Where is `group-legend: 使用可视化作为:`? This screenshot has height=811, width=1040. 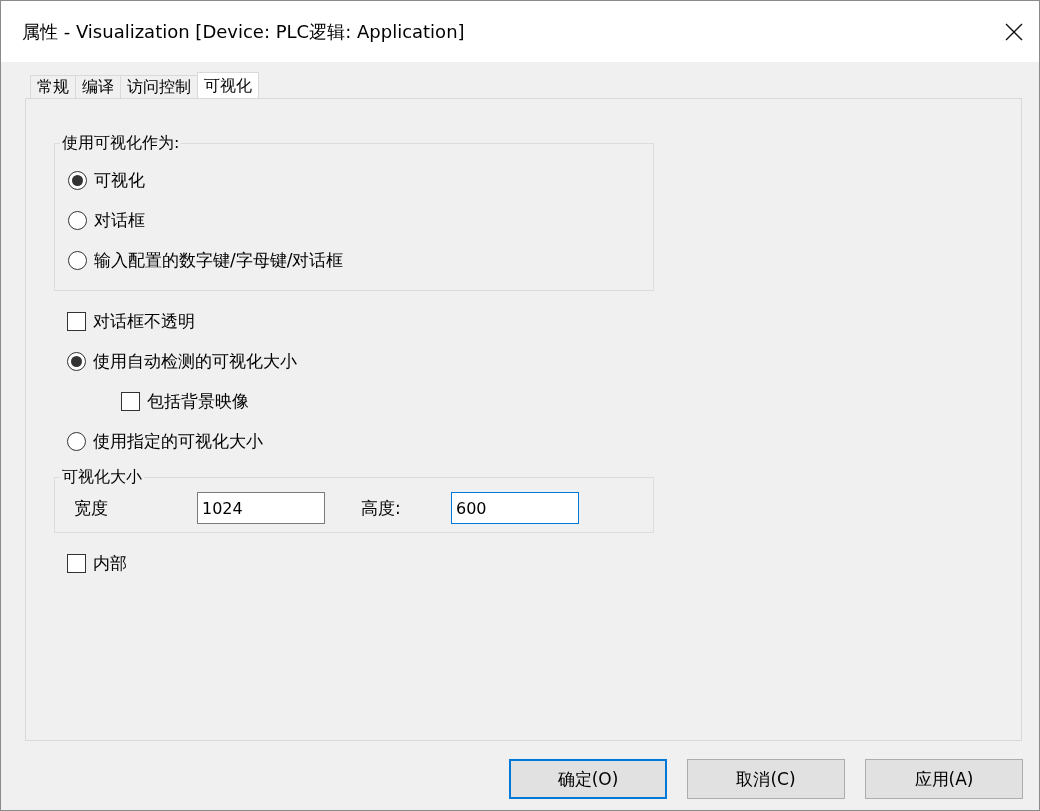 group-legend: 使用可视化作为: is located at coordinates (121, 143).